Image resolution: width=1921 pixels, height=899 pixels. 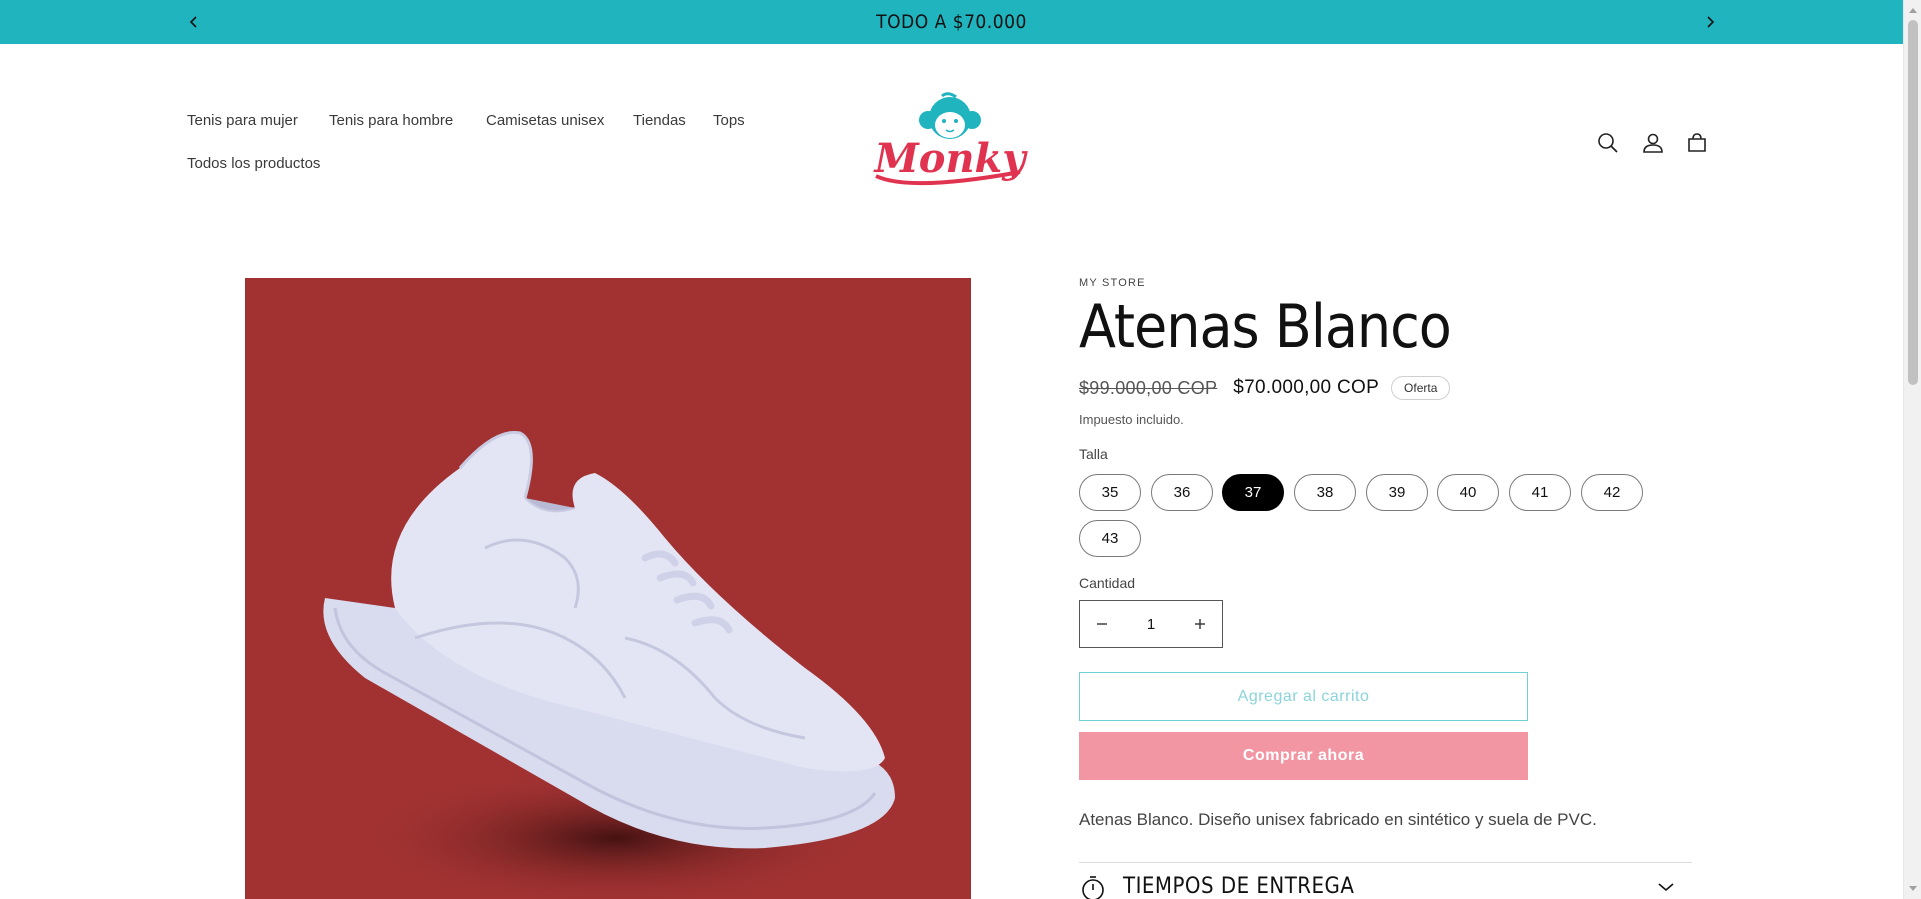 What do you see at coordinates (1468, 492) in the screenshot?
I see `size-option-40: 40` at bounding box center [1468, 492].